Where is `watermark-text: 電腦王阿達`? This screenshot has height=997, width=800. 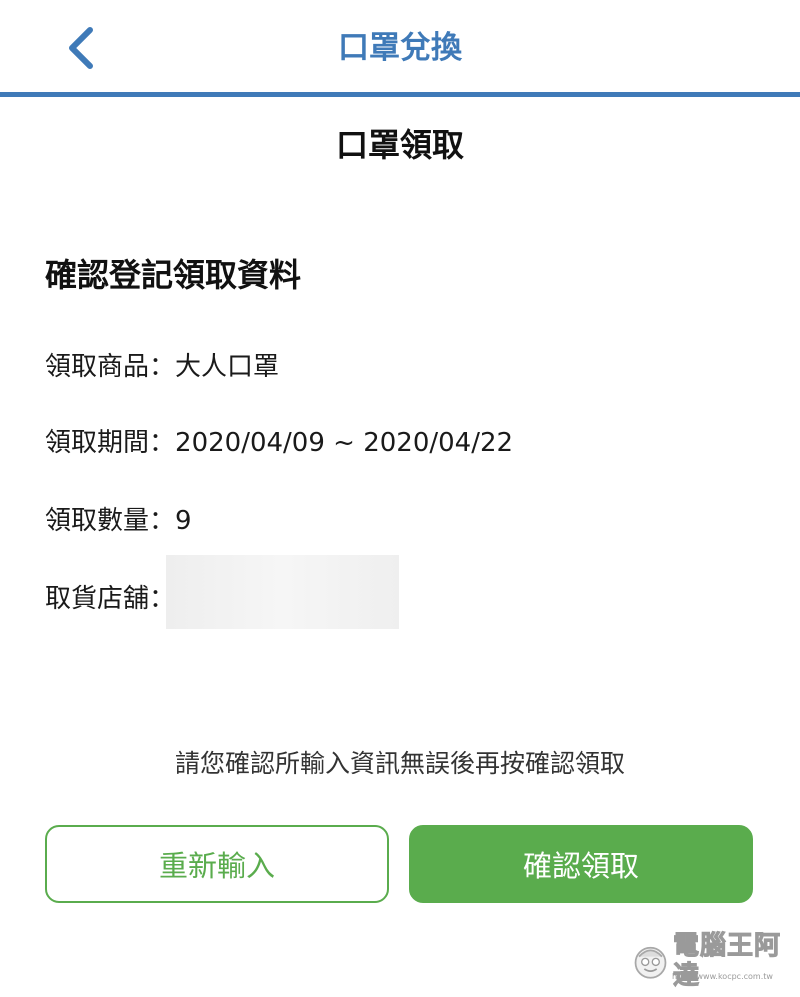
watermark-text: 電腦王阿達 is located at coordinates (732, 961).